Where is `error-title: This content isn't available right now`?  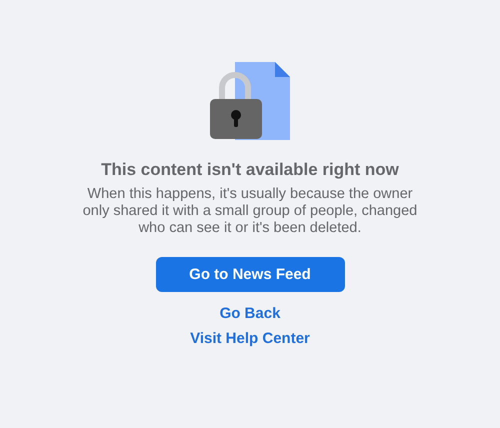 error-title: This content isn't available right now is located at coordinates (250, 170).